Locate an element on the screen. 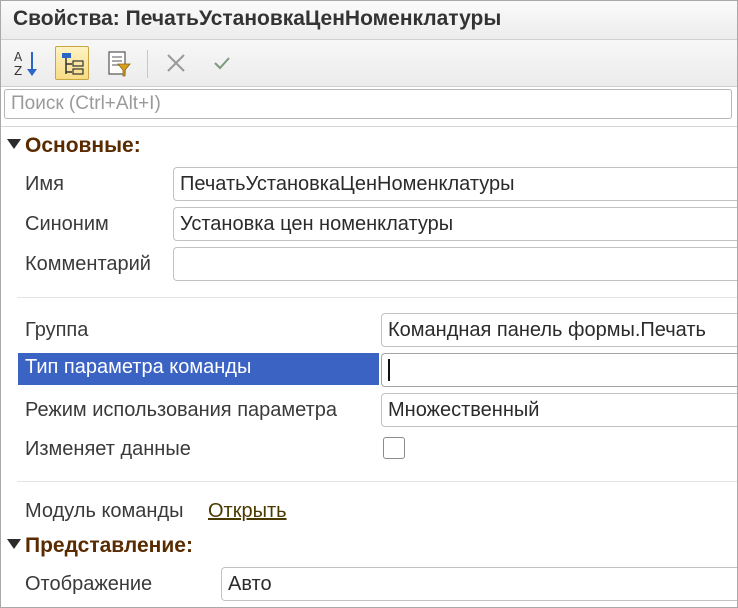 The image size is (738, 608). section-presentation-header: Представление: is located at coordinates (100, 546).